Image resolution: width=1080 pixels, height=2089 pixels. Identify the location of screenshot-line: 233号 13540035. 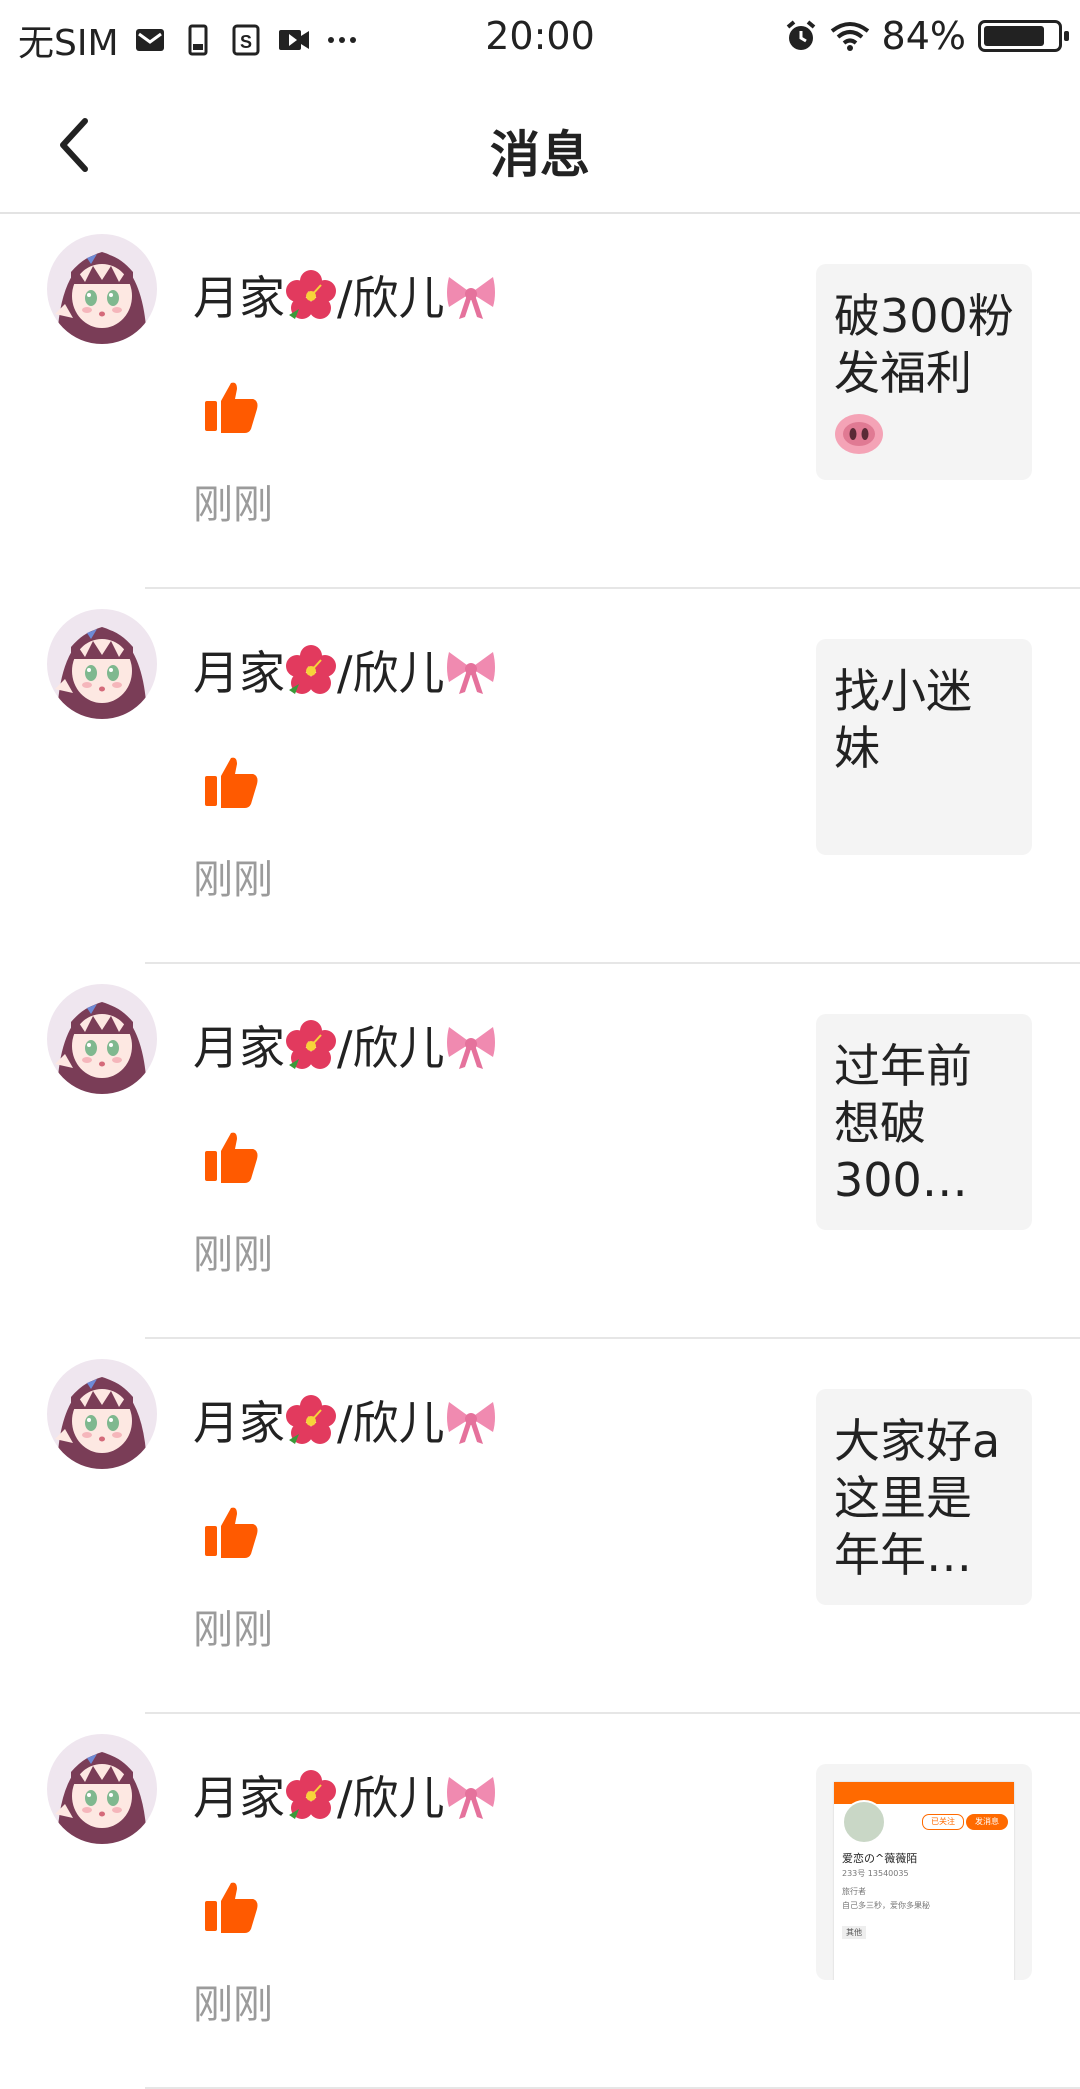
(875, 1873).